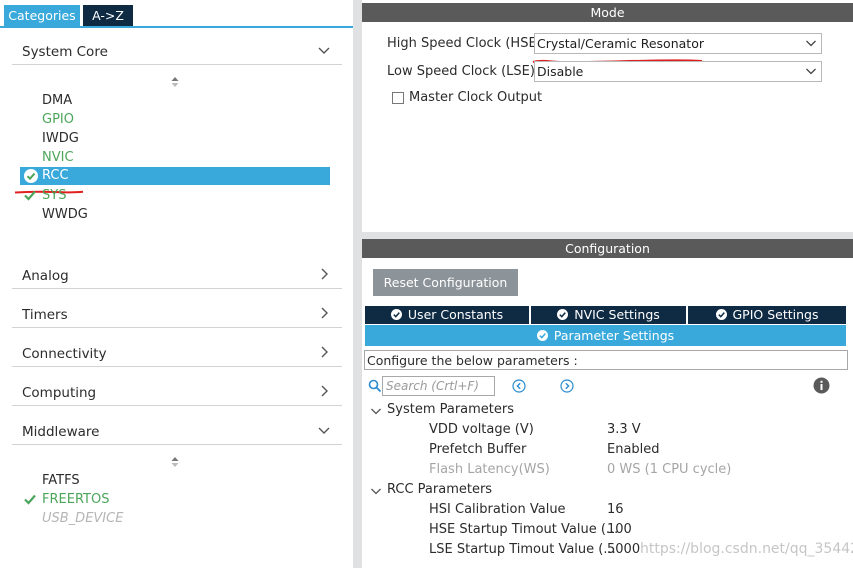 The image size is (853, 568). I want to click on configure-parameters-banner: Configure the below parameters :, so click(606, 360).